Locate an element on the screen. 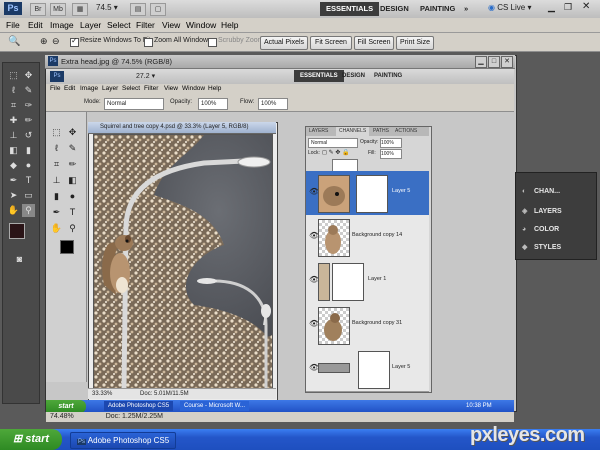 The height and width of the screenshot is (450, 600). start-button: ⊞ start is located at coordinates (31, 439).